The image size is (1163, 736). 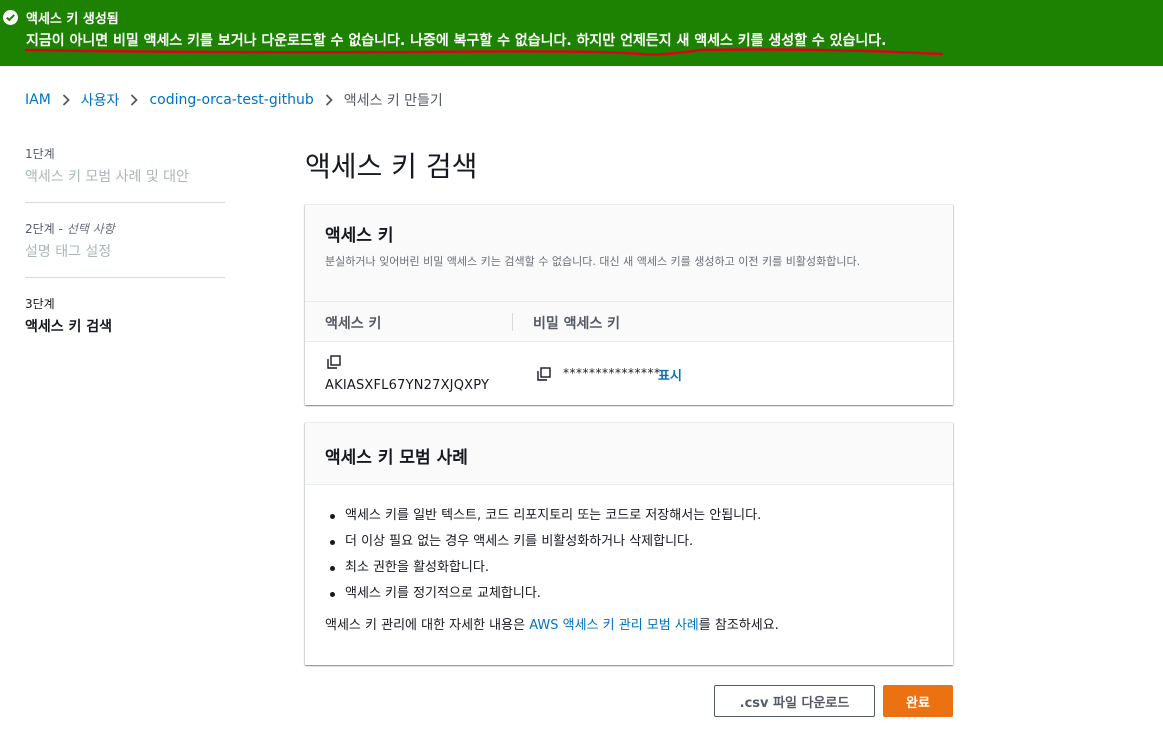 What do you see at coordinates (629, 594) in the screenshot?
I see `list-item: 액세스 키를 정기적으로 교체합니다.` at bounding box center [629, 594].